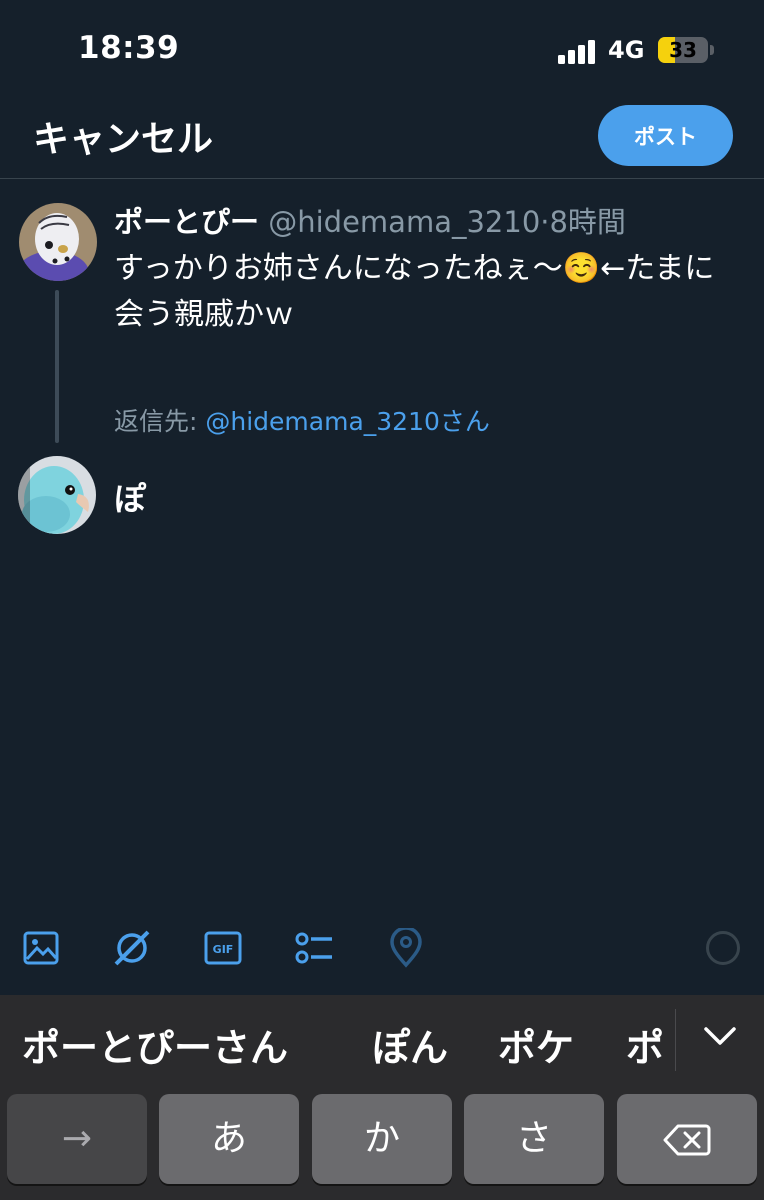 This screenshot has width=764, height=1200. Describe the element at coordinates (626, 50) in the screenshot. I see `network-type: 4G` at that location.